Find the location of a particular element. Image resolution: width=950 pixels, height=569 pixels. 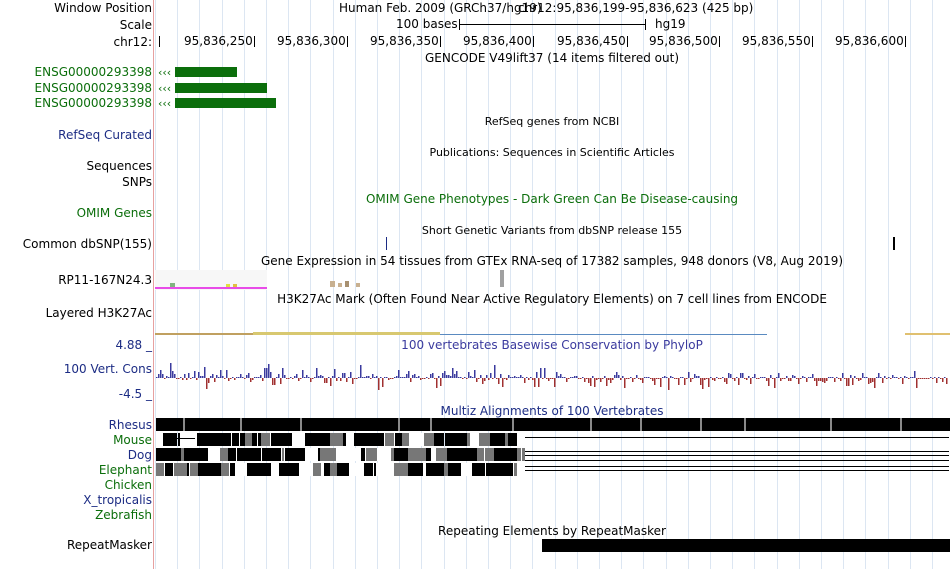

repeat-element is located at coordinates (746, 545).